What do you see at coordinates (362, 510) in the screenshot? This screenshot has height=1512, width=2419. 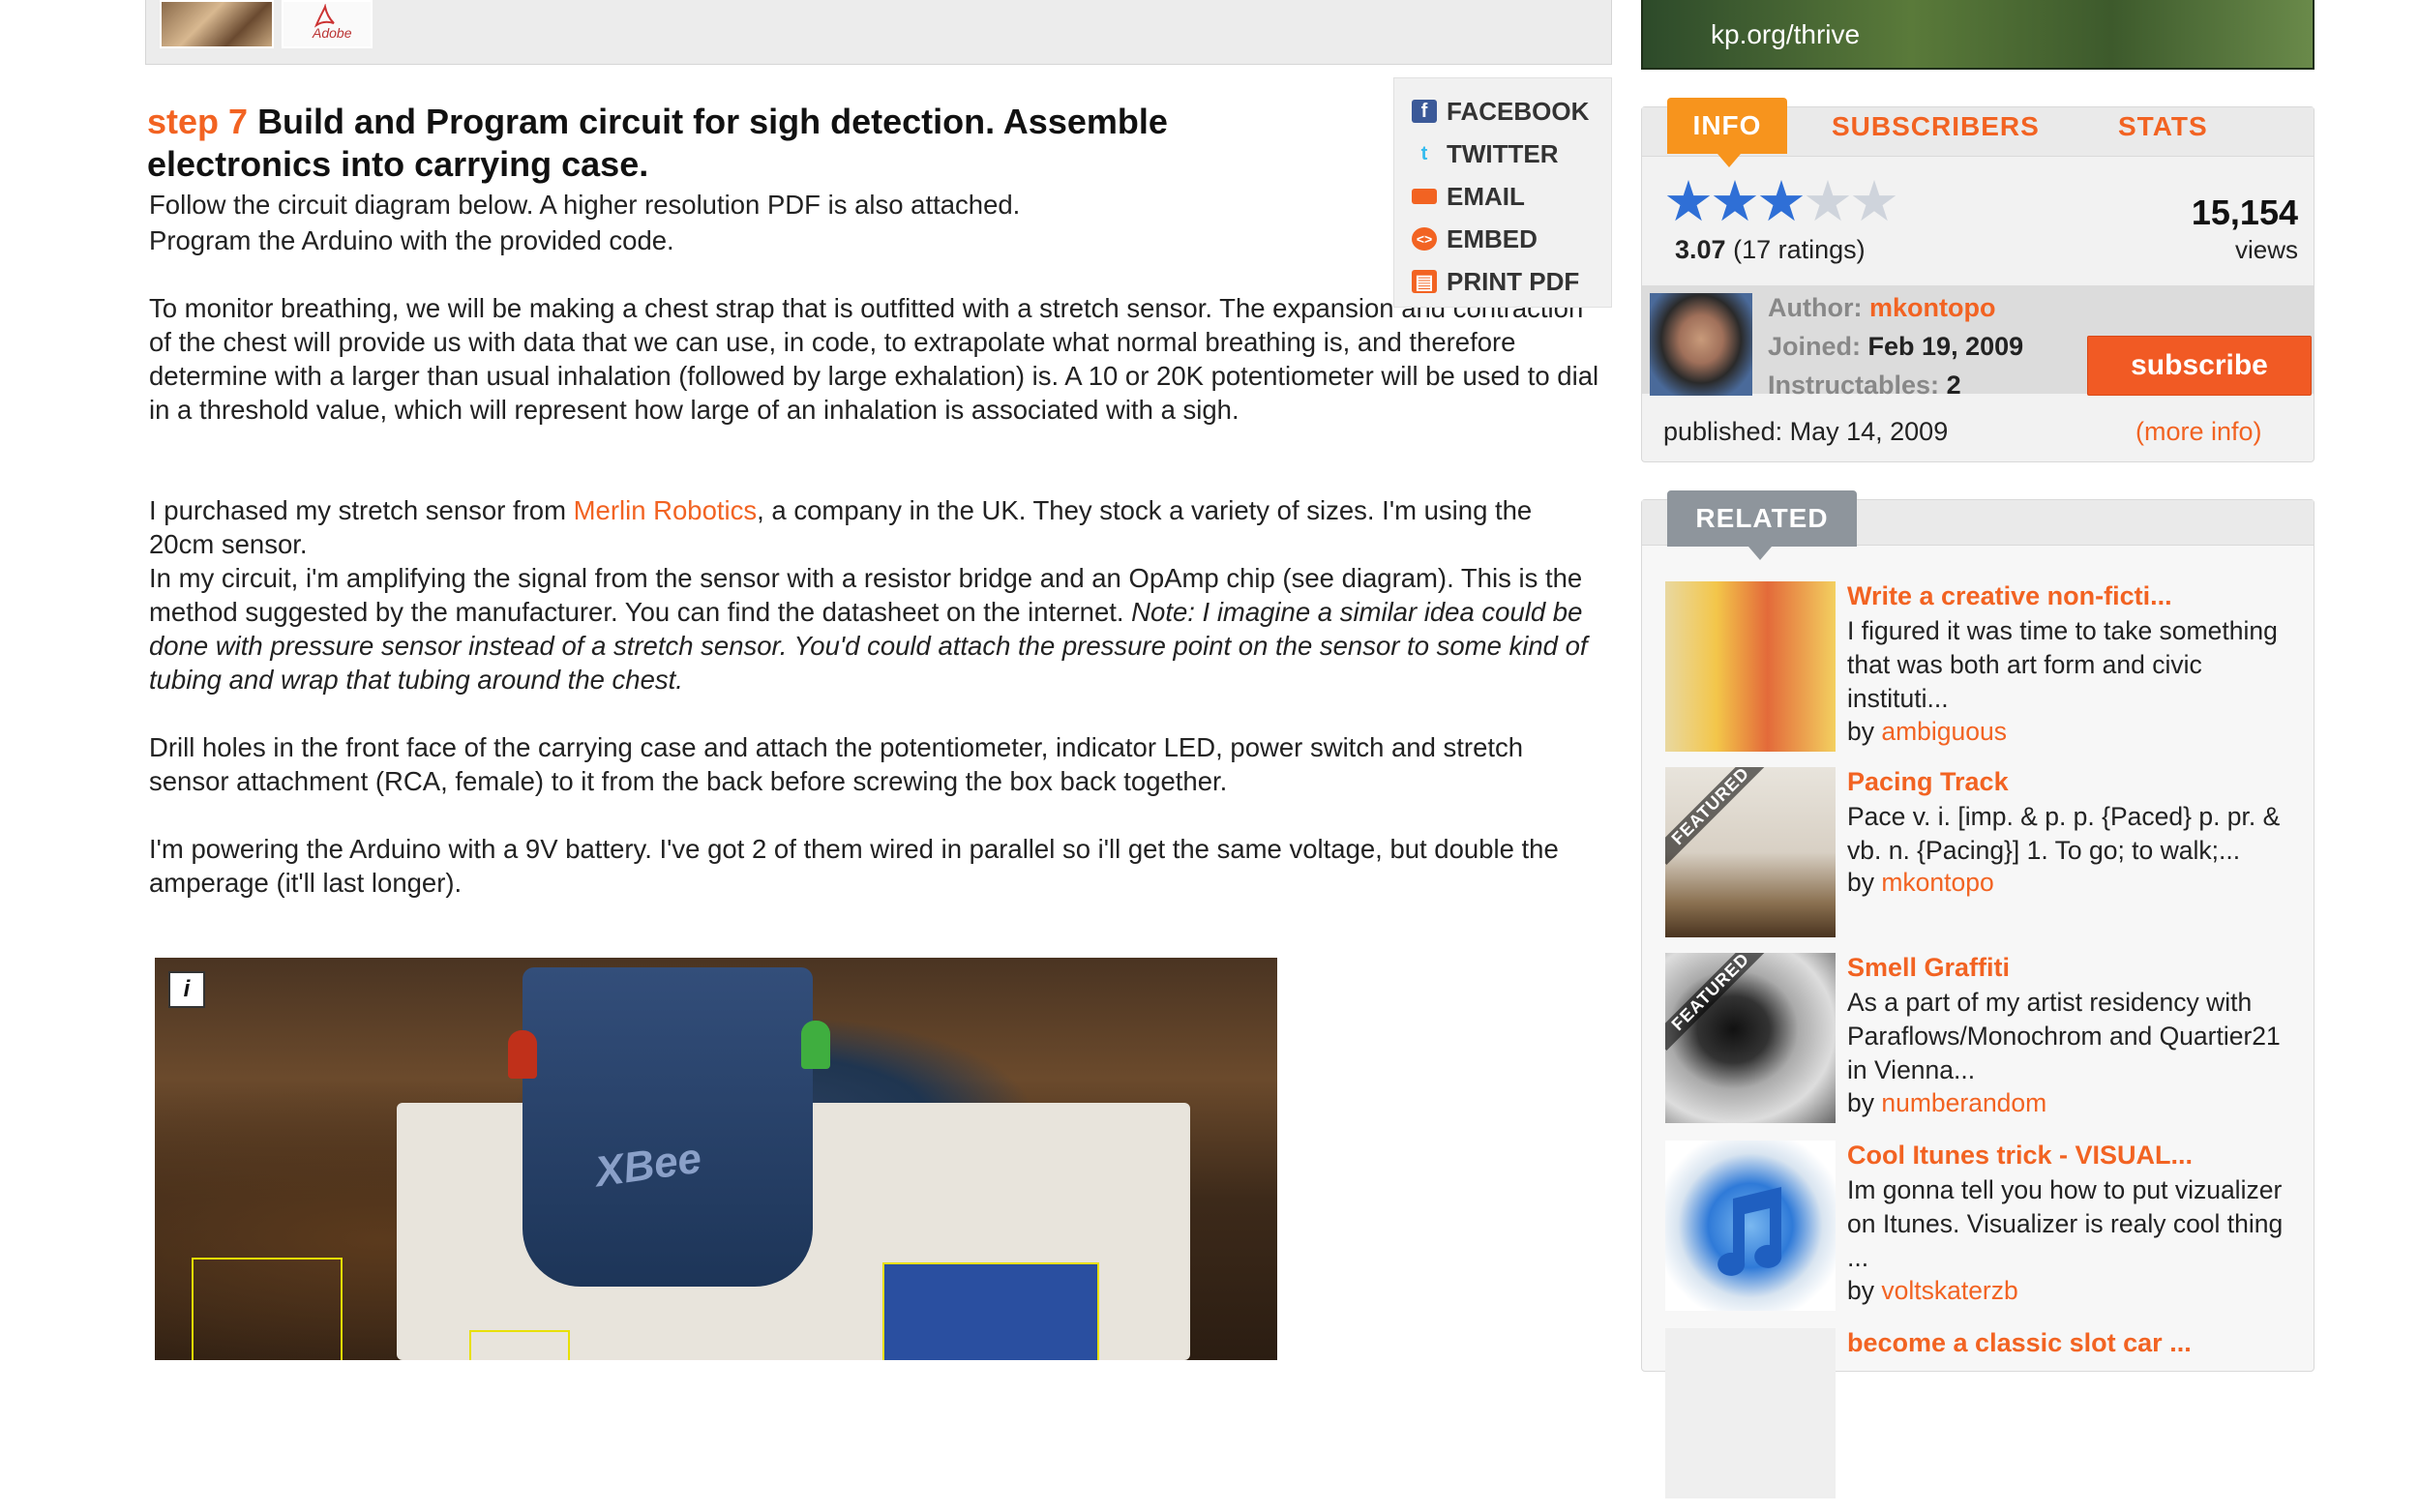 I see `paragraph-text: I purchased my stretch sensor from` at bounding box center [362, 510].